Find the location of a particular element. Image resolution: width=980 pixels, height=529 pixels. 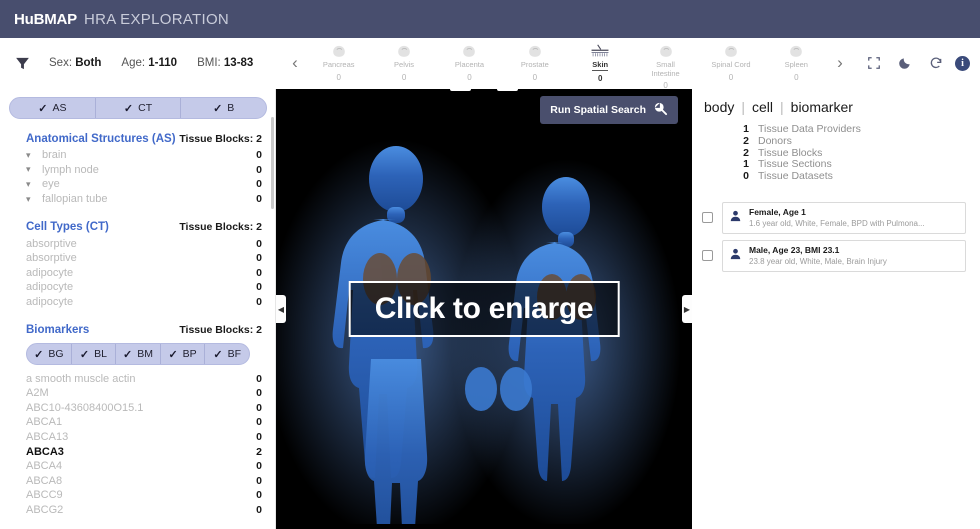

biomarker-toggle-bm: ✓ BM is located at coordinates (138, 354).